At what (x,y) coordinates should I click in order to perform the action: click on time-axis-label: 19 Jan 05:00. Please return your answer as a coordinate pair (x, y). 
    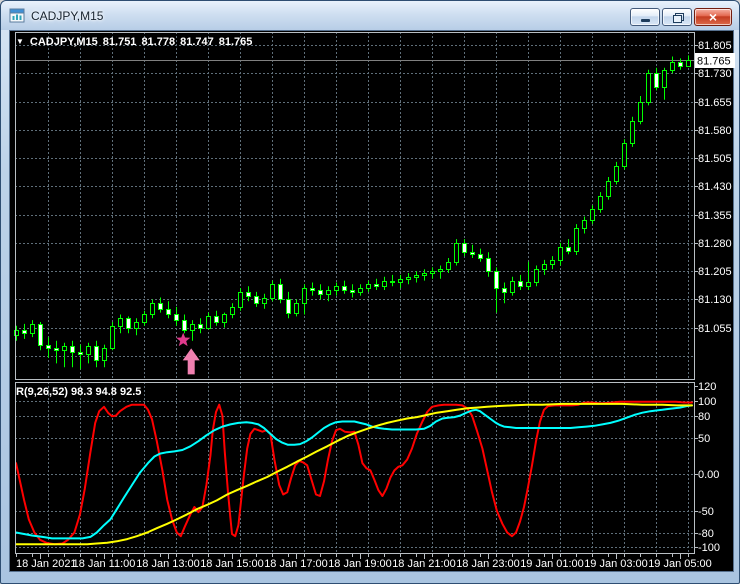
    Looking at the image, I should click on (680, 564).